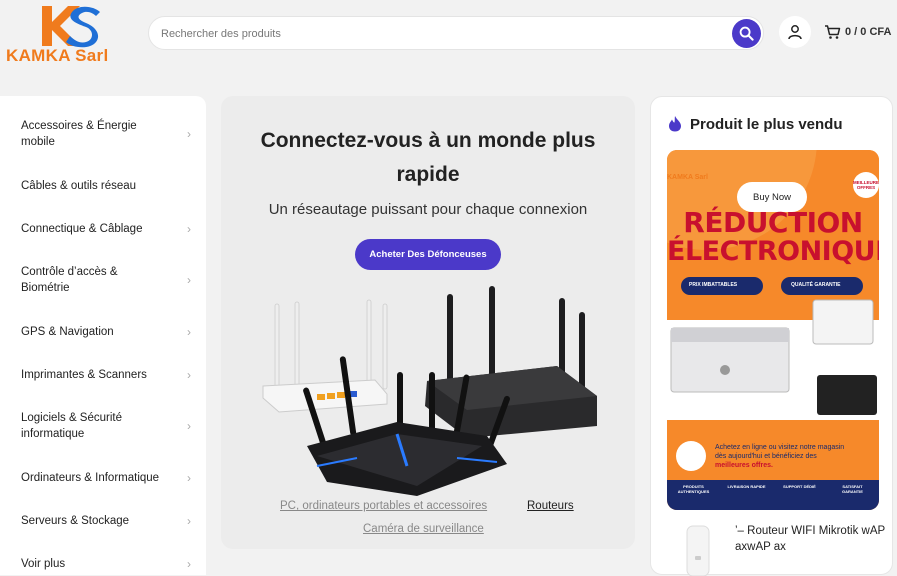 The image size is (897, 576). Describe the element at coordinates (868, 32) in the screenshot. I see `cart-total: 0 / 0 CFA` at that location.